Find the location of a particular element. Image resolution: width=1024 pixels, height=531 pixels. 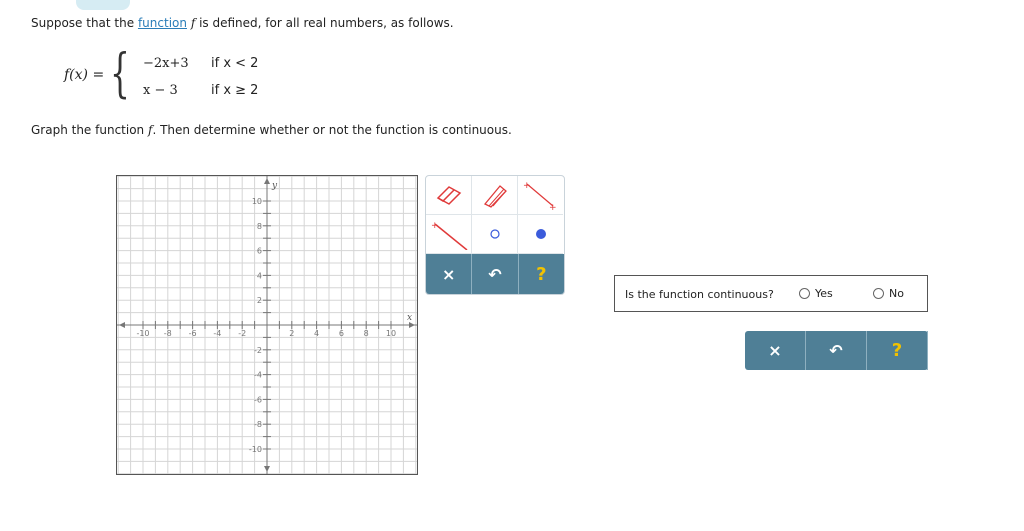

x-tick-label: -8 is located at coordinates (168, 333).